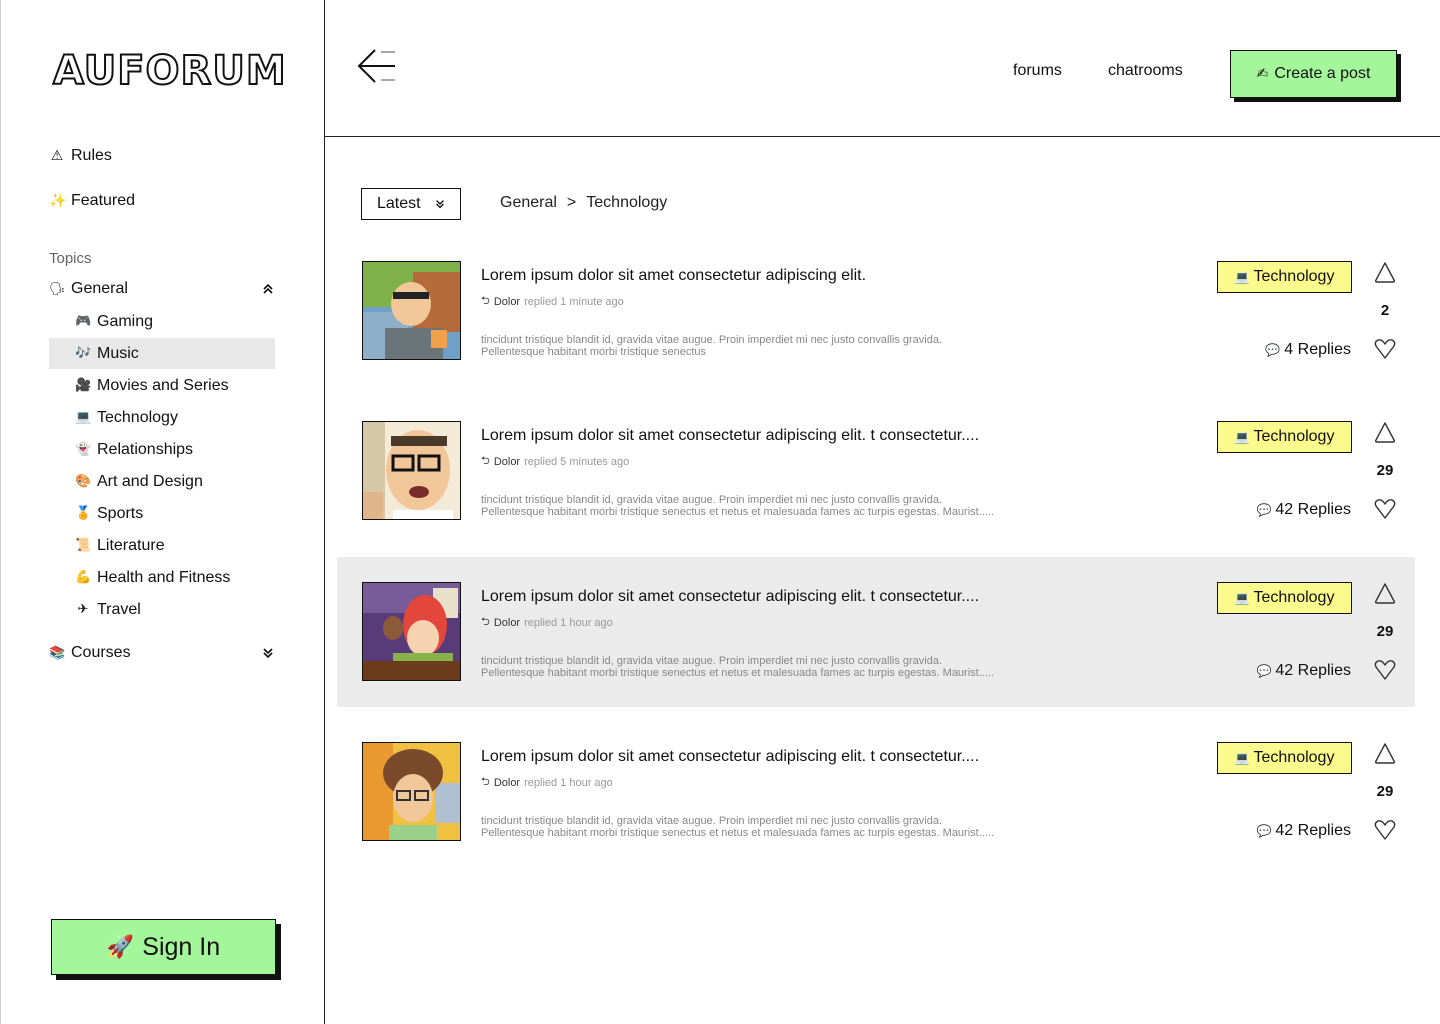 This screenshot has width=1440, height=1024. I want to click on nav-chatrooms: chatrooms, so click(1145, 71).